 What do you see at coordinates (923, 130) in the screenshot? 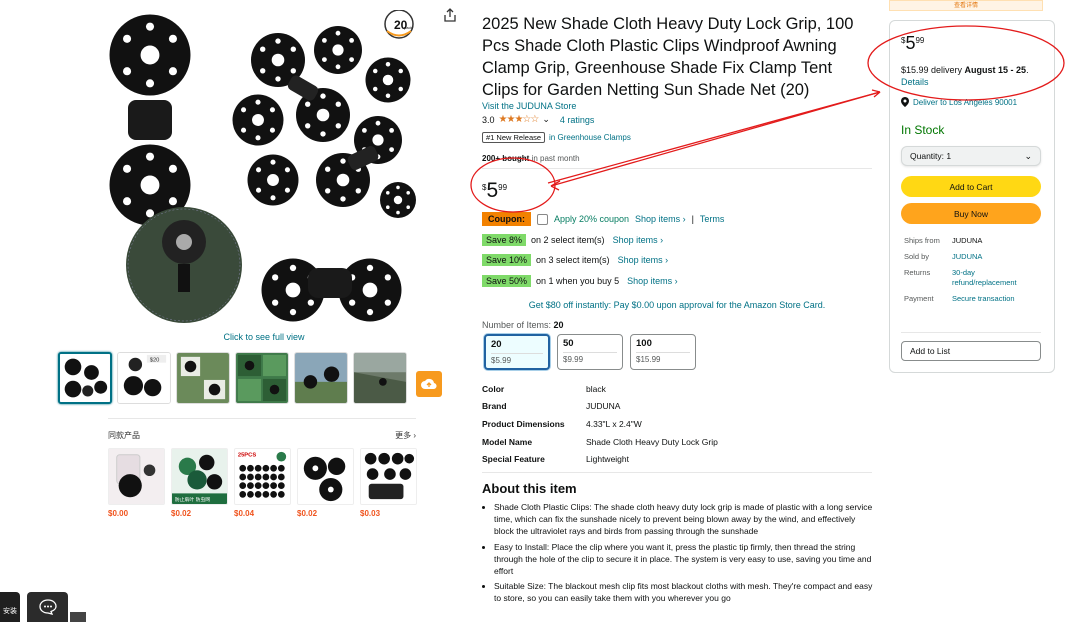
I see `stock-status: In Stock` at bounding box center [923, 130].